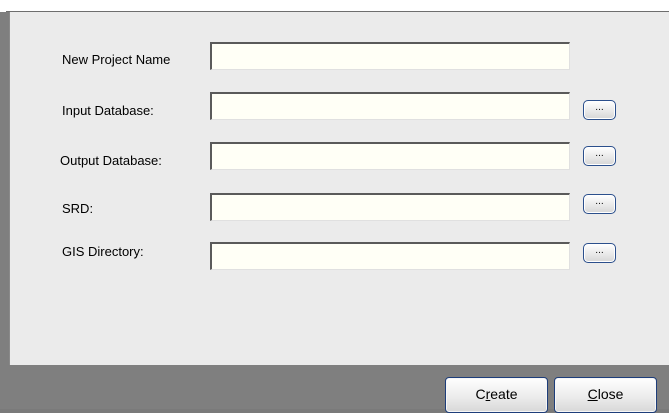  What do you see at coordinates (116, 59) in the screenshot?
I see `new-project-name-label: New Project Name` at bounding box center [116, 59].